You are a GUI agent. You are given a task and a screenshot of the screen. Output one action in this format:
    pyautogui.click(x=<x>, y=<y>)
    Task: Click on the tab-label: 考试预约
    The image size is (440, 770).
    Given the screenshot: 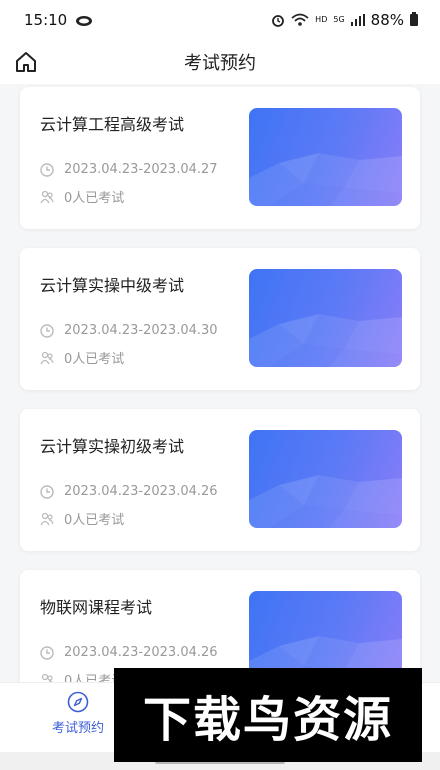 What is the action you would take?
    pyautogui.click(x=77, y=728)
    